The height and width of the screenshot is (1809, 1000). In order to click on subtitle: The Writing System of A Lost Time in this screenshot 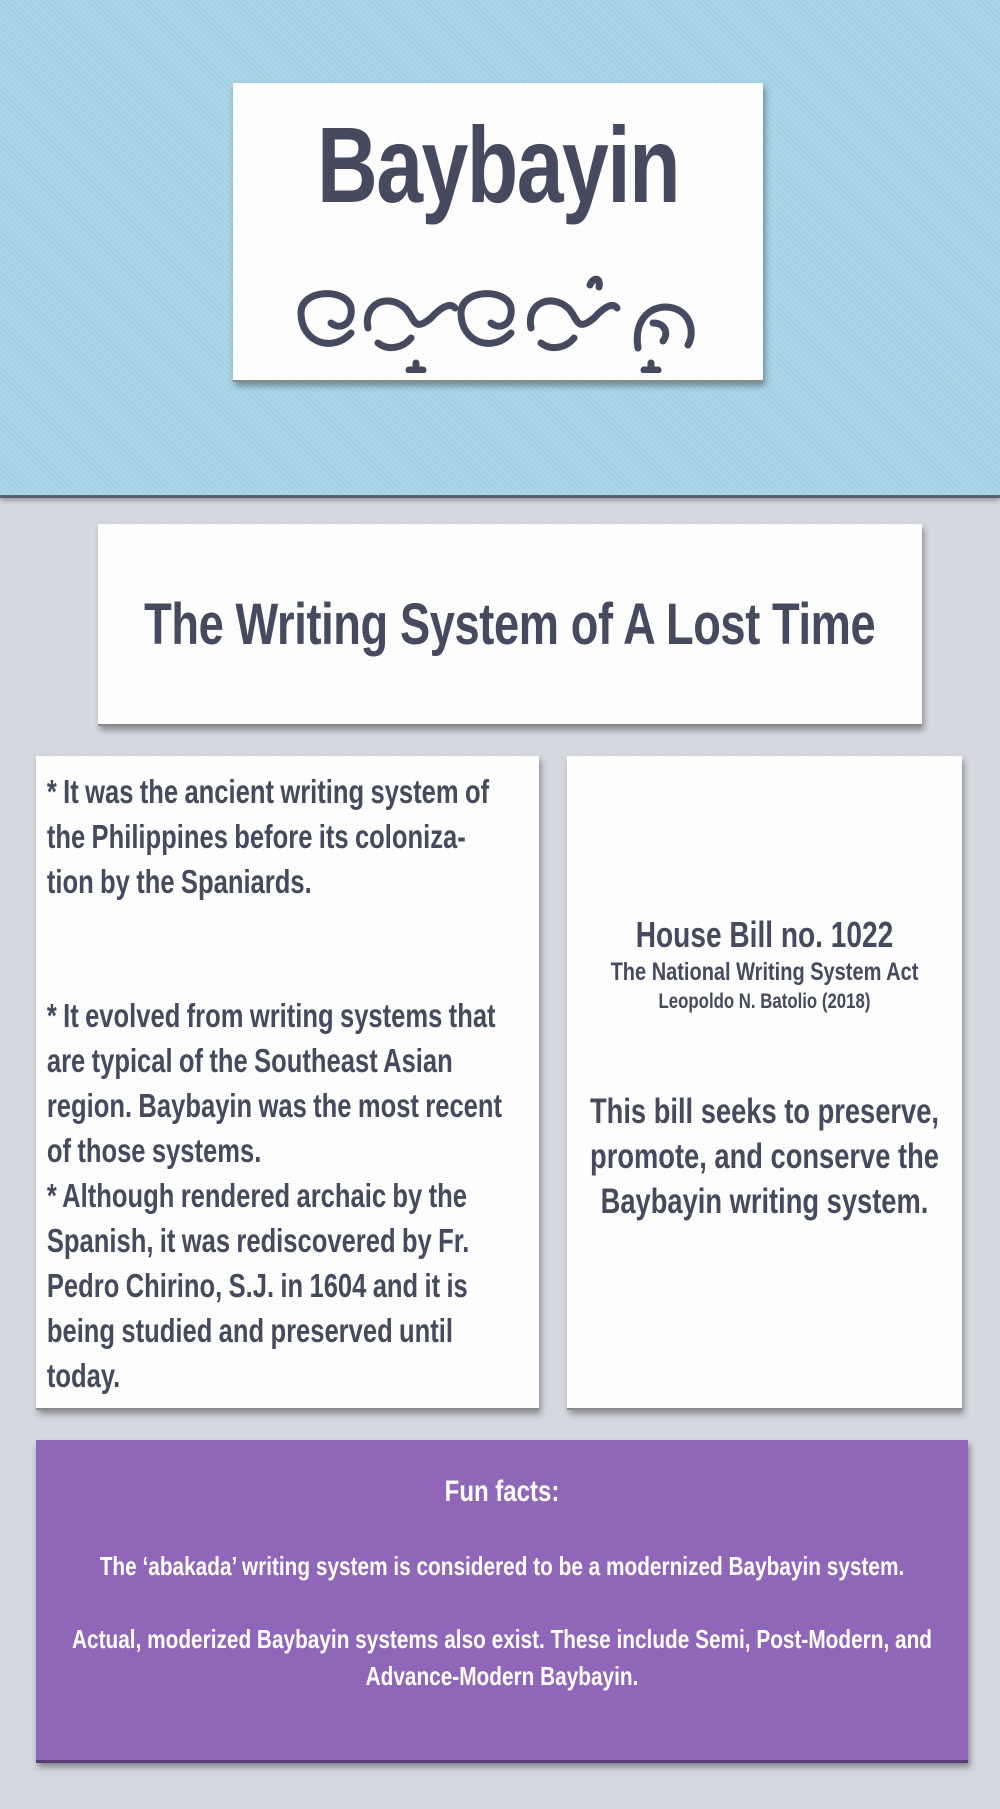, I will do `click(510, 624)`.